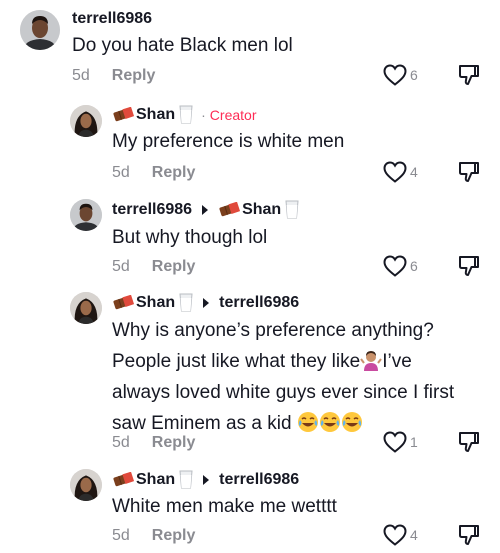 The image size is (500, 553). What do you see at coordinates (228, 141) in the screenshot?
I see `comment-text: My preference is white men` at bounding box center [228, 141].